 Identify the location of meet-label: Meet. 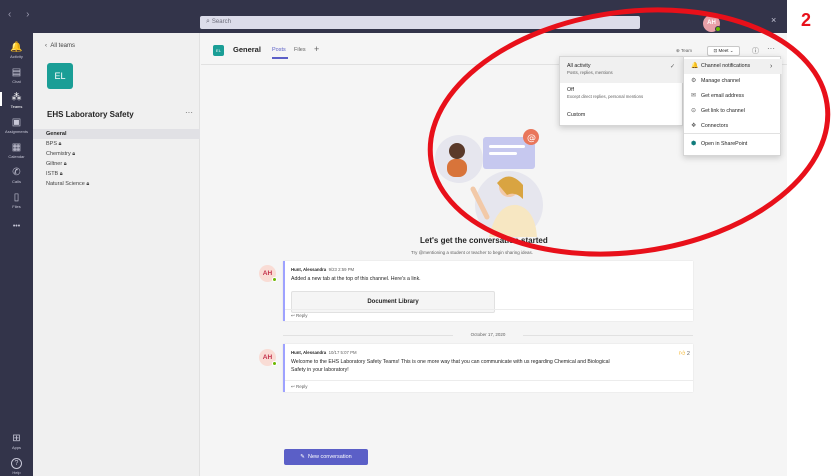
(723, 50).